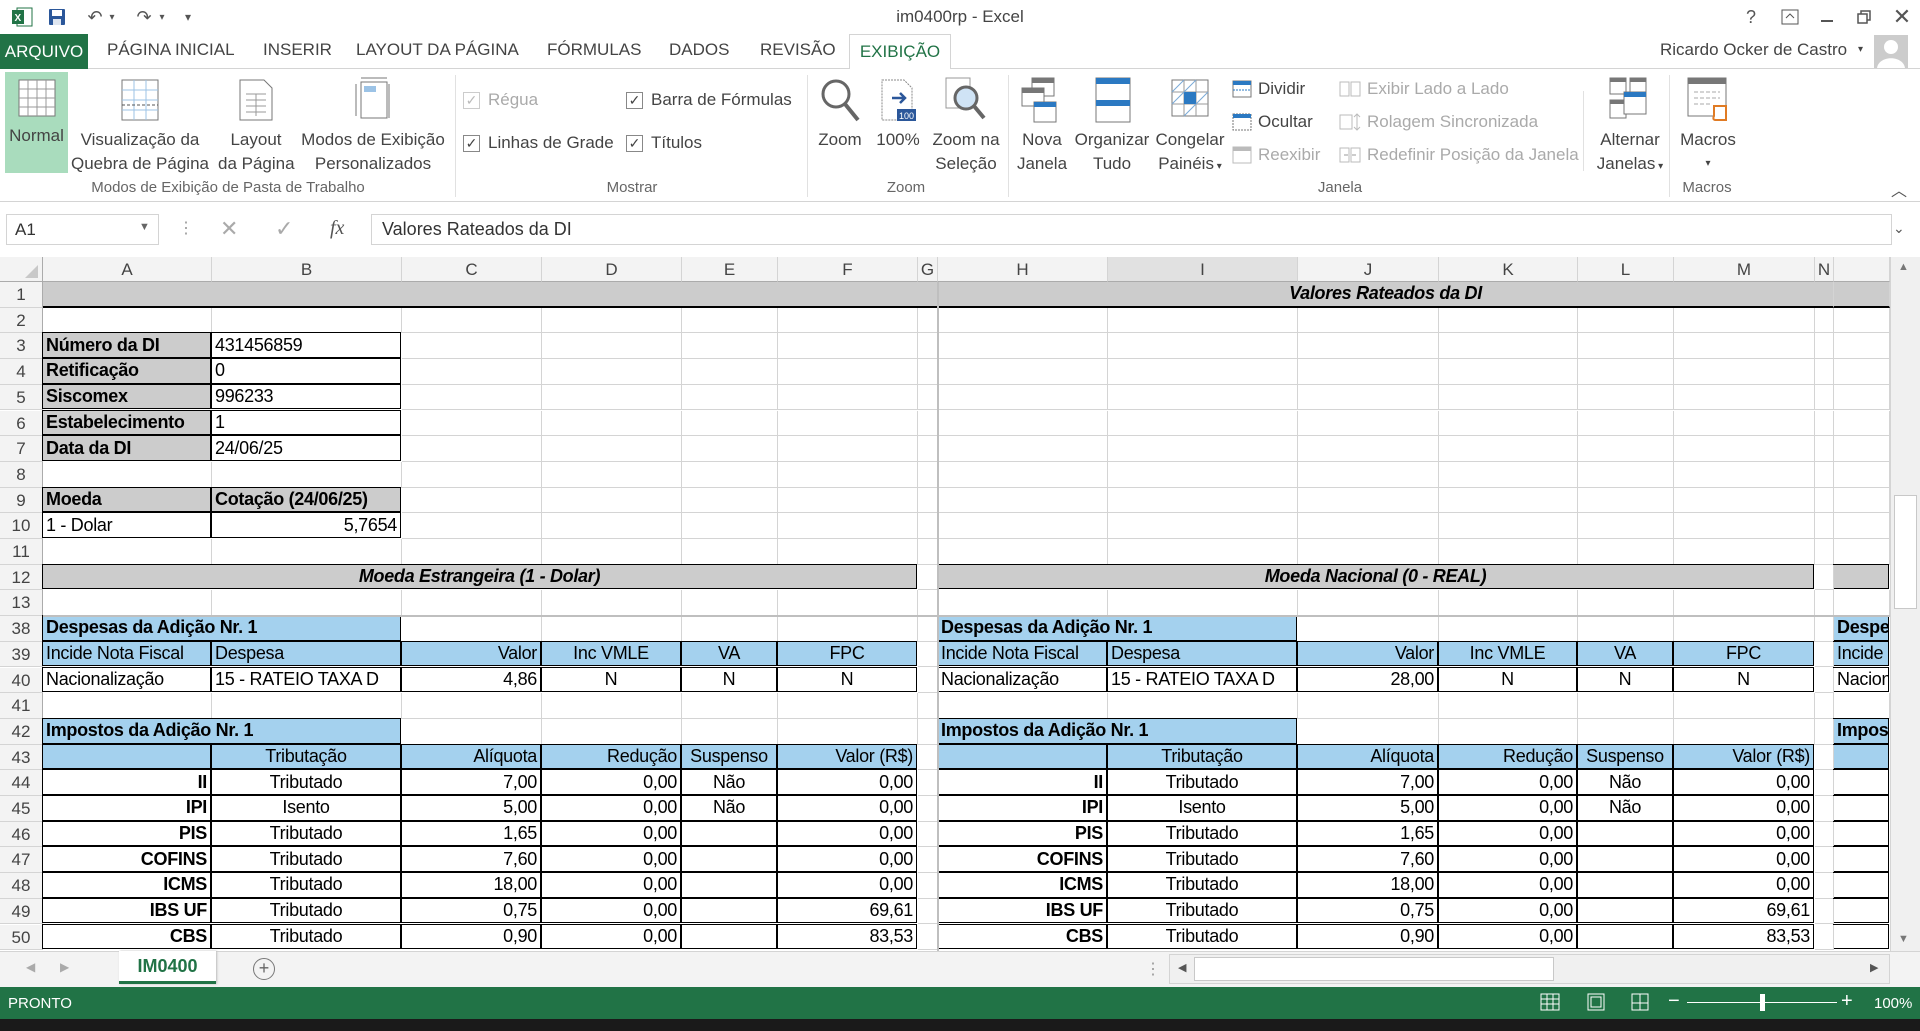 This screenshot has width=1920, height=1031. I want to click on column-header-K: K, so click(1508, 269).